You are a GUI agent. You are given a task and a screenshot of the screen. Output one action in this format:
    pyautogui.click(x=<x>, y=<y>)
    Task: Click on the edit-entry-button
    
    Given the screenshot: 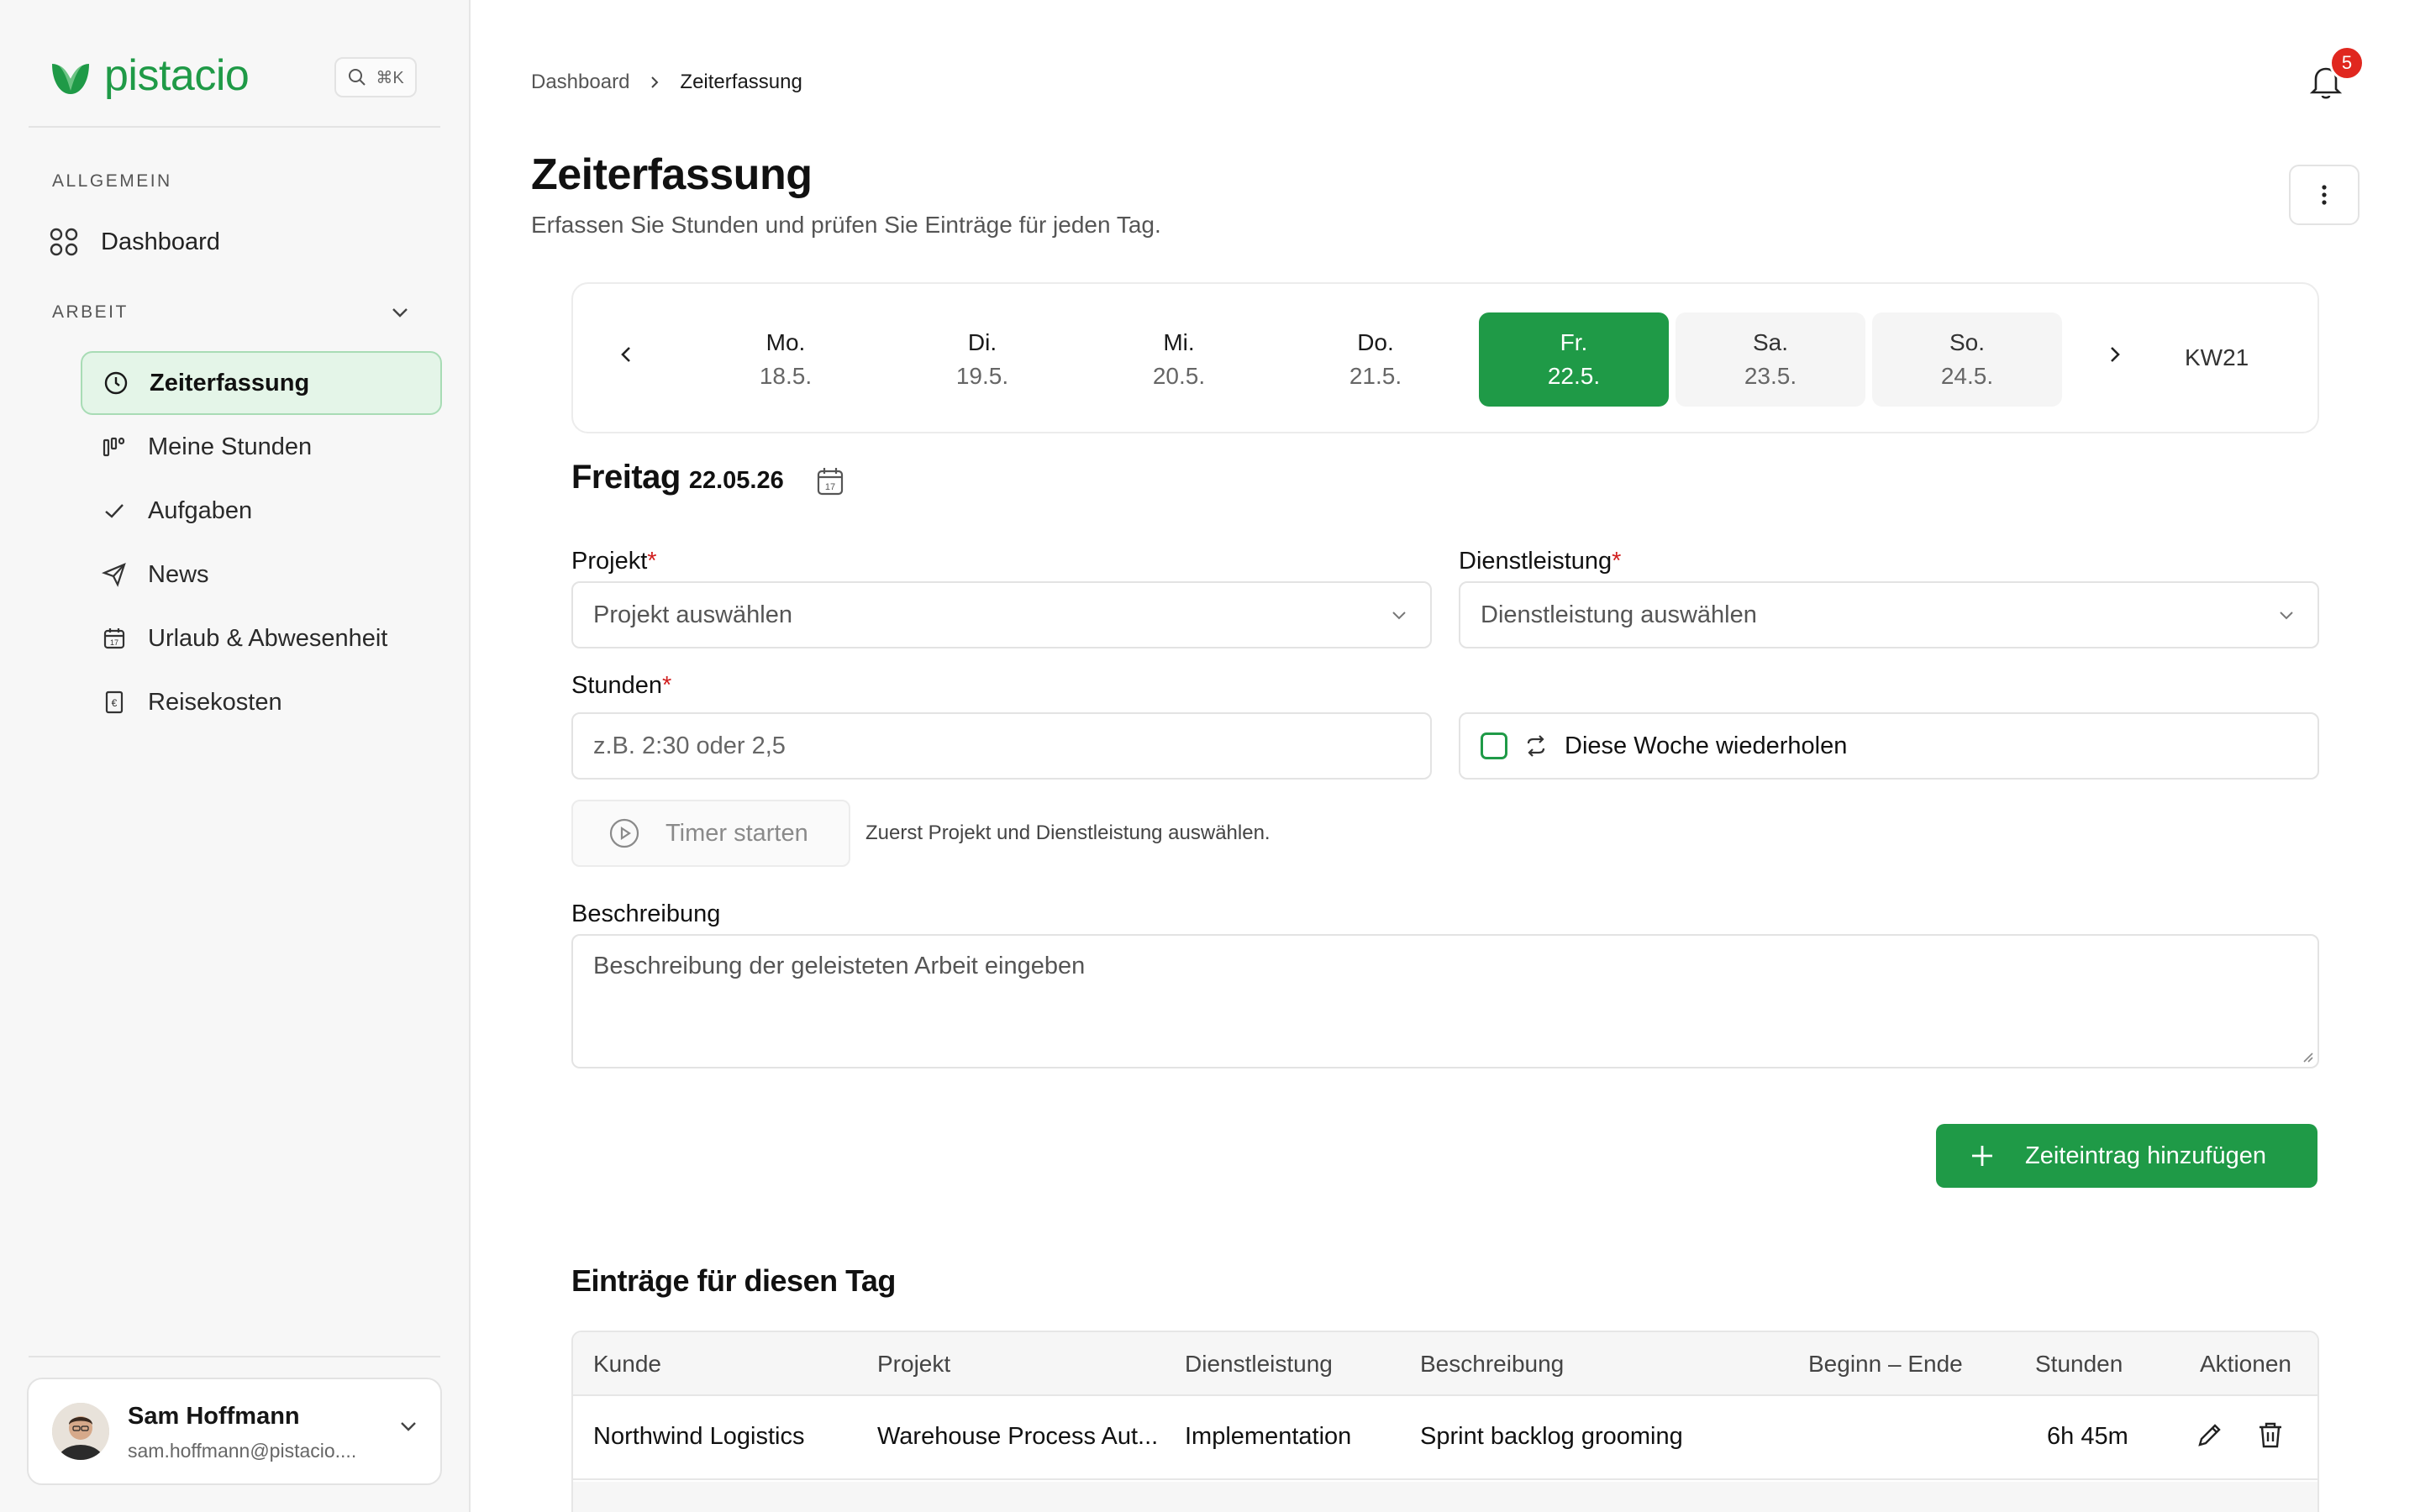 What is the action you would take?
    pyautogui.click(x=2210, y=1435)
    